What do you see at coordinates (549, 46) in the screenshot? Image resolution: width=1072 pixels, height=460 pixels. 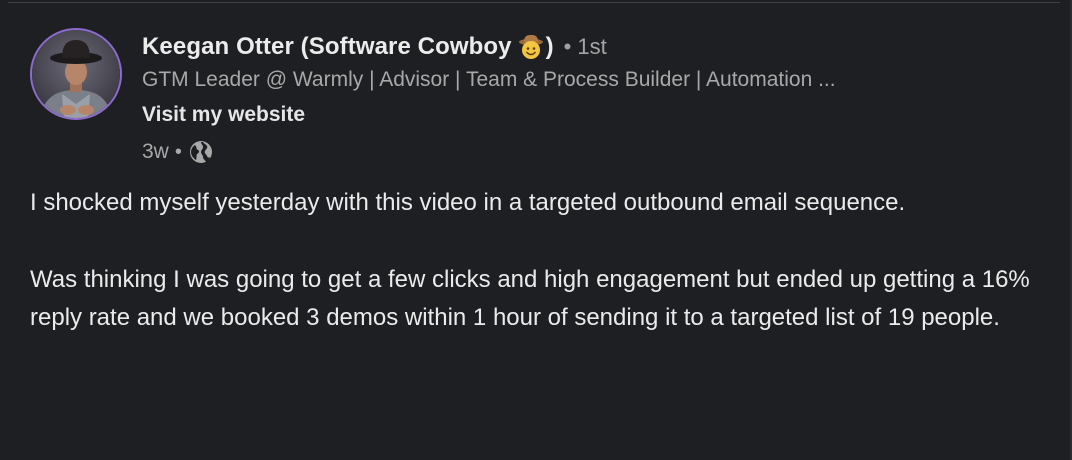 I see `author-name-close: )` at bounding box center [549, 46].